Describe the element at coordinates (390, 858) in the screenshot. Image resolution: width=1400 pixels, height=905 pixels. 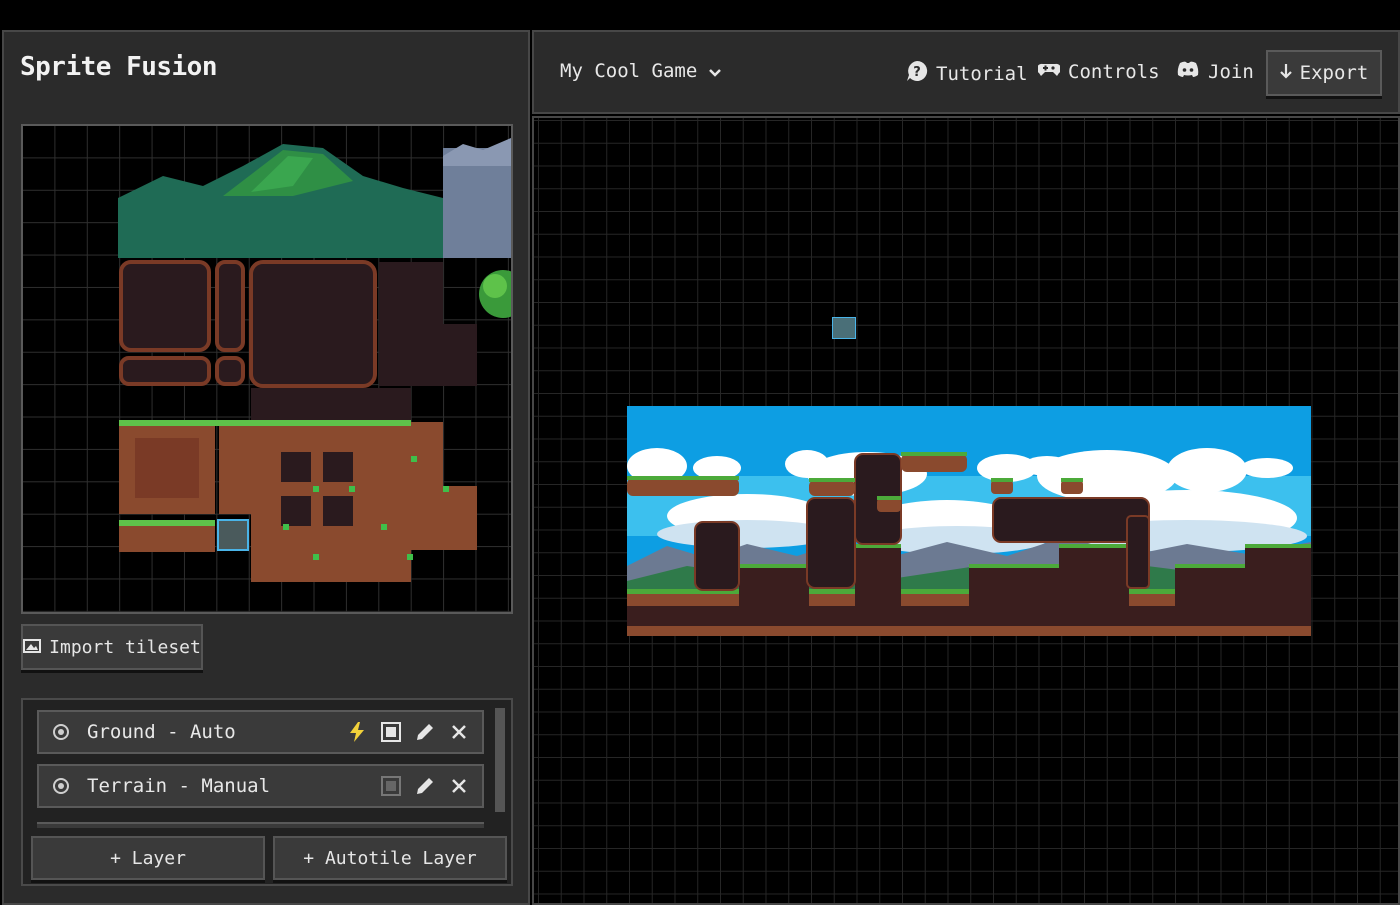
I see `add-autotile-layer-button: + Autotile Layer` at that location.